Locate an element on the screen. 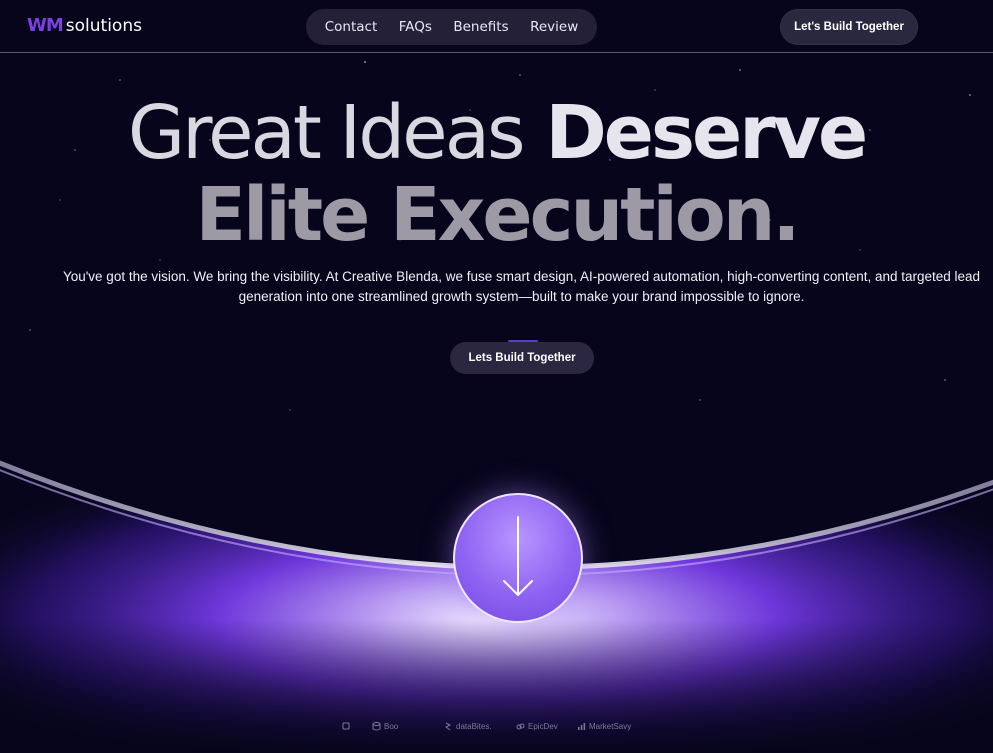  client-logos-strip: Boo dataBites. EpicDev MarketSavy is located at coordinates (496, 730).